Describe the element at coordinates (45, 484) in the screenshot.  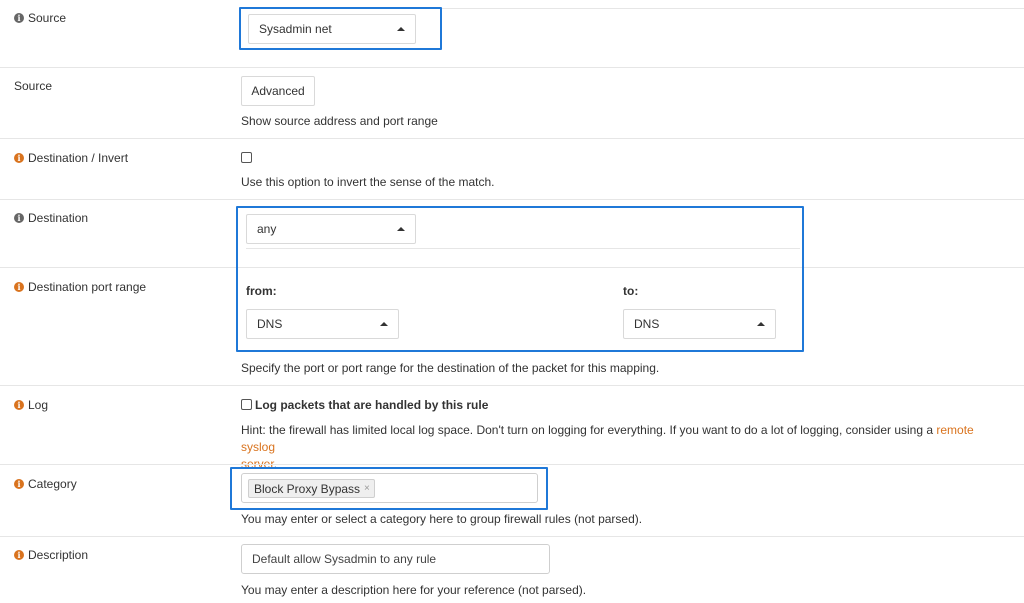
I see `category-label: i Category` at that location.